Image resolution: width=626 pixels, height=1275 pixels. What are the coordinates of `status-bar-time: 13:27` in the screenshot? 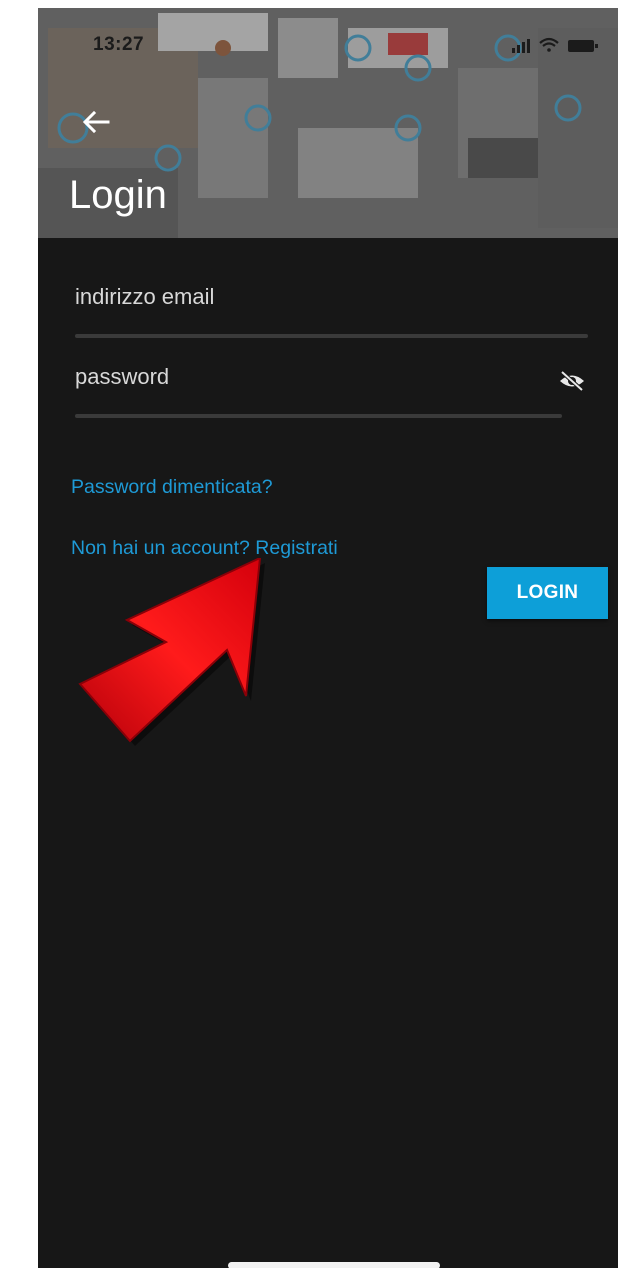 It's located at (119, 44).